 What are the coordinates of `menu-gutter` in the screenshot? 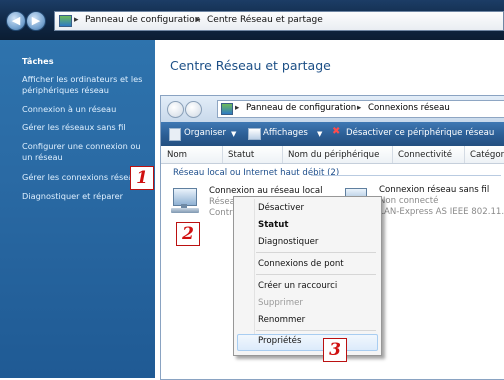 It's located at (254, 275).